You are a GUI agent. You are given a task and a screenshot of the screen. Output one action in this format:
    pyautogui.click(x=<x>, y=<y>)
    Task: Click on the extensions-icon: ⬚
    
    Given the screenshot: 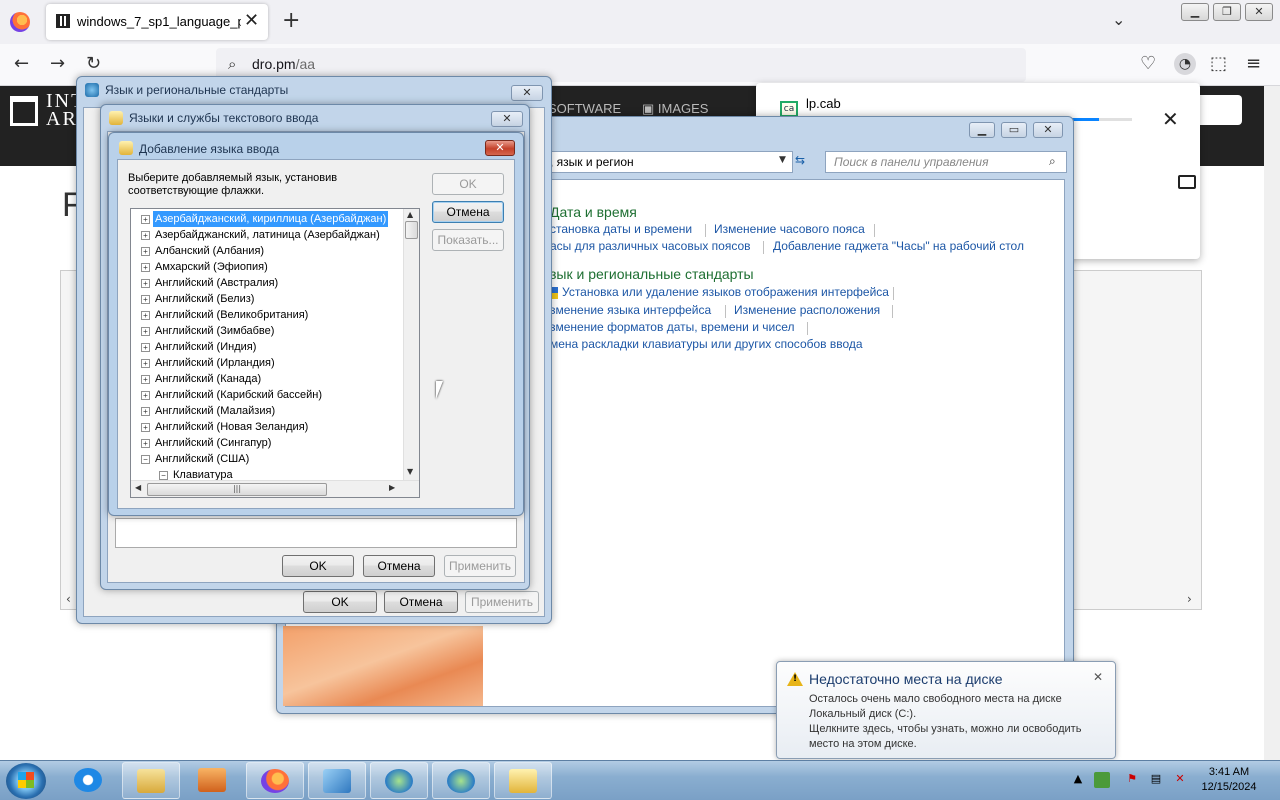 What is the action you would take?
    pyautogui.click(x=1218, y=63)
    